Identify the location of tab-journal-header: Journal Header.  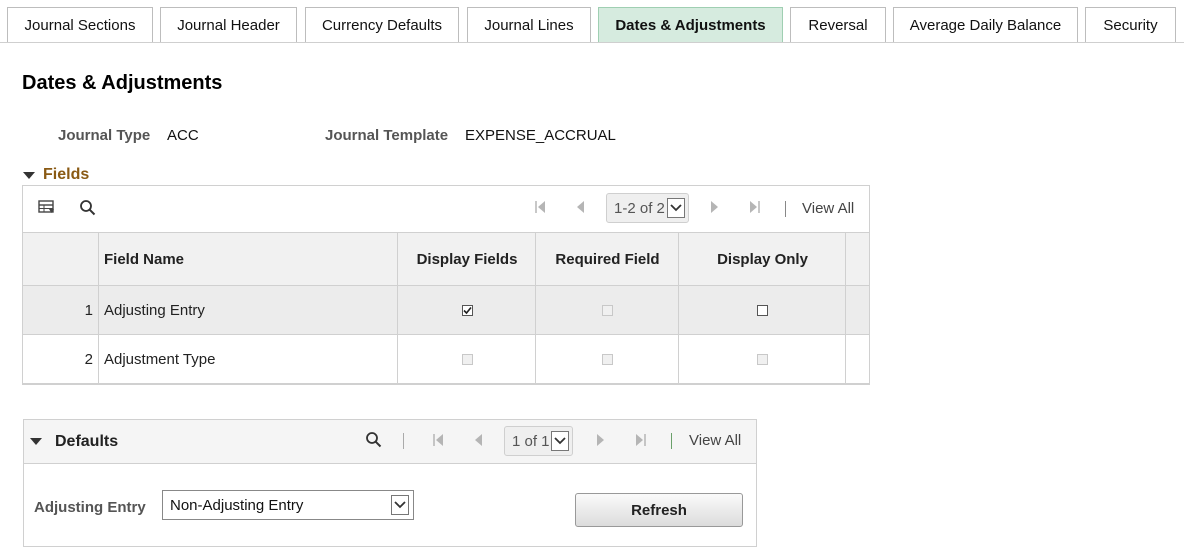
(228, 24).